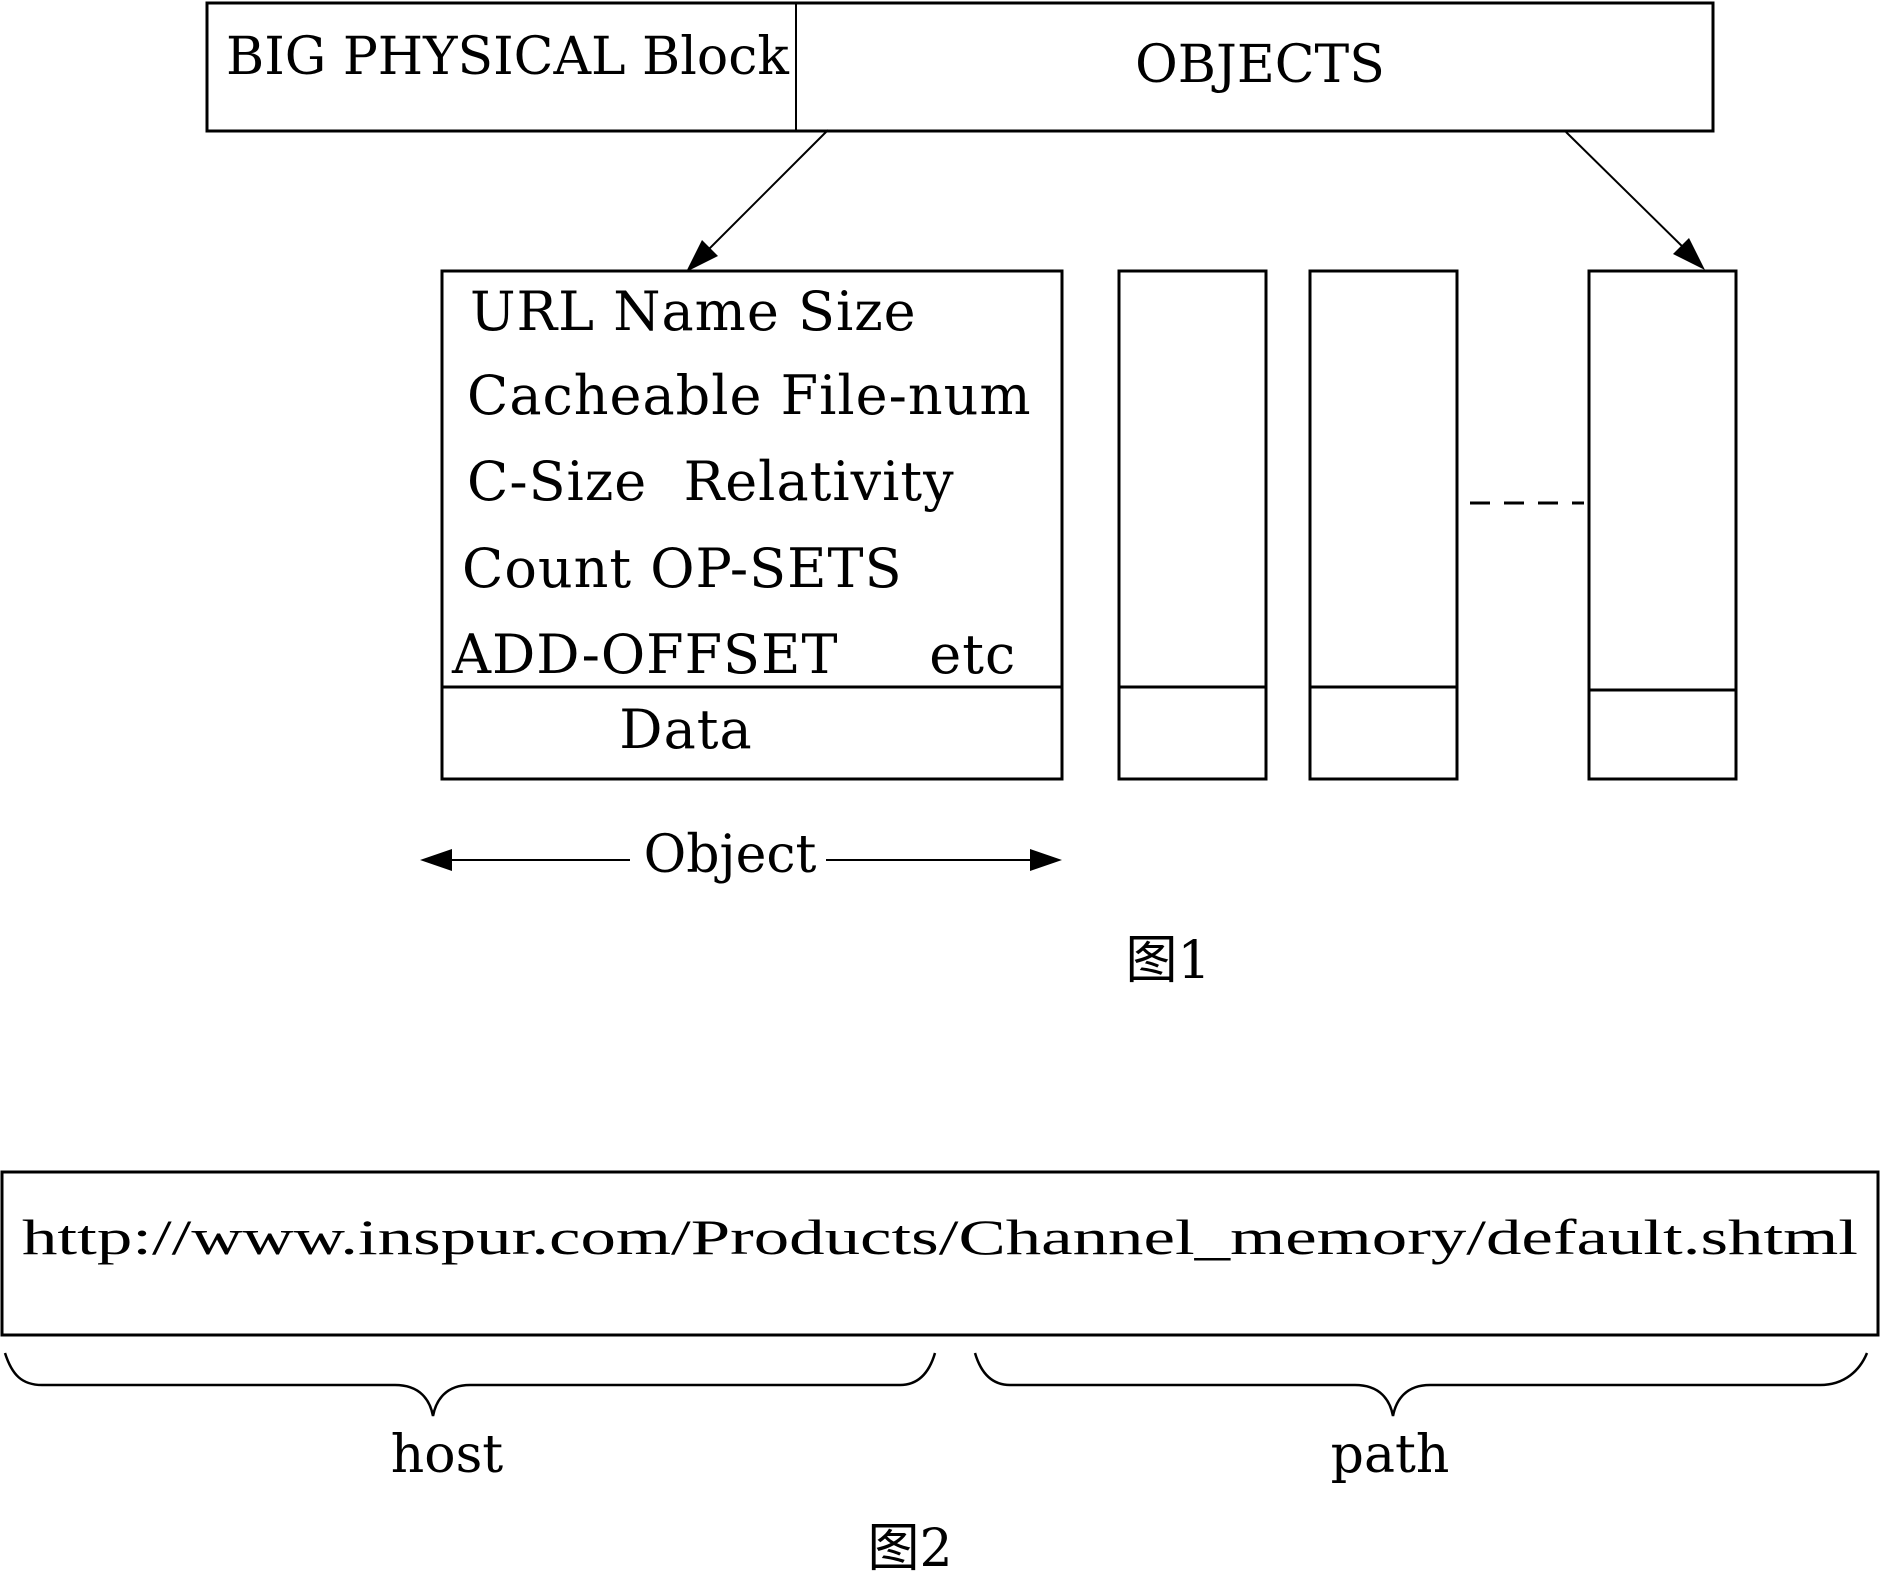 This screenshot has height=1576, width=1881. I want to click on path-brace, so click(1421, 1384).